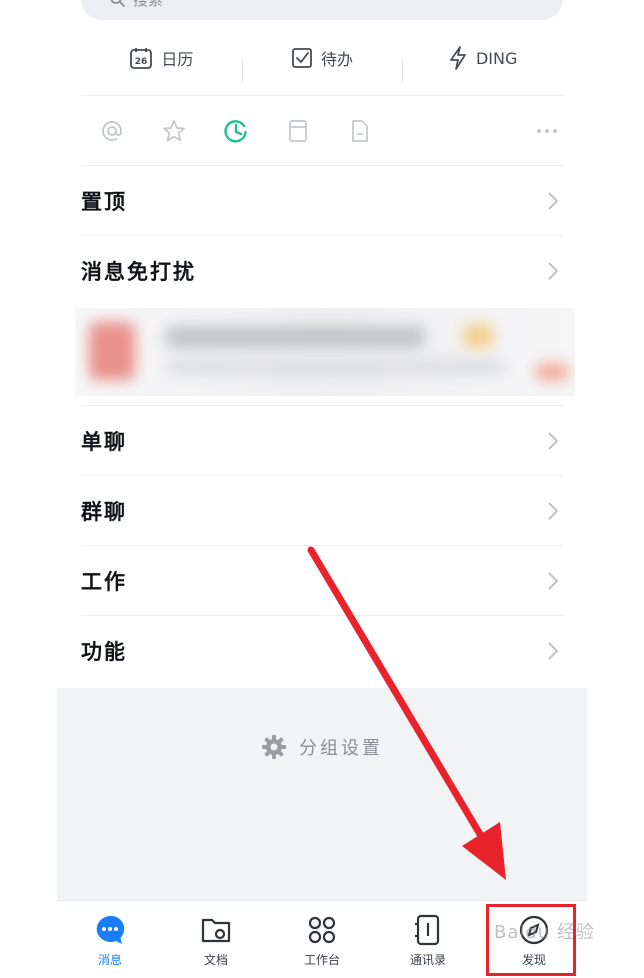 This screenshot has height=978, width=644. What do you see at coordinates (322, 511) in the screenshot?
I see `menu-item-group-chat: 群聊` at bounding box center [322, 511].